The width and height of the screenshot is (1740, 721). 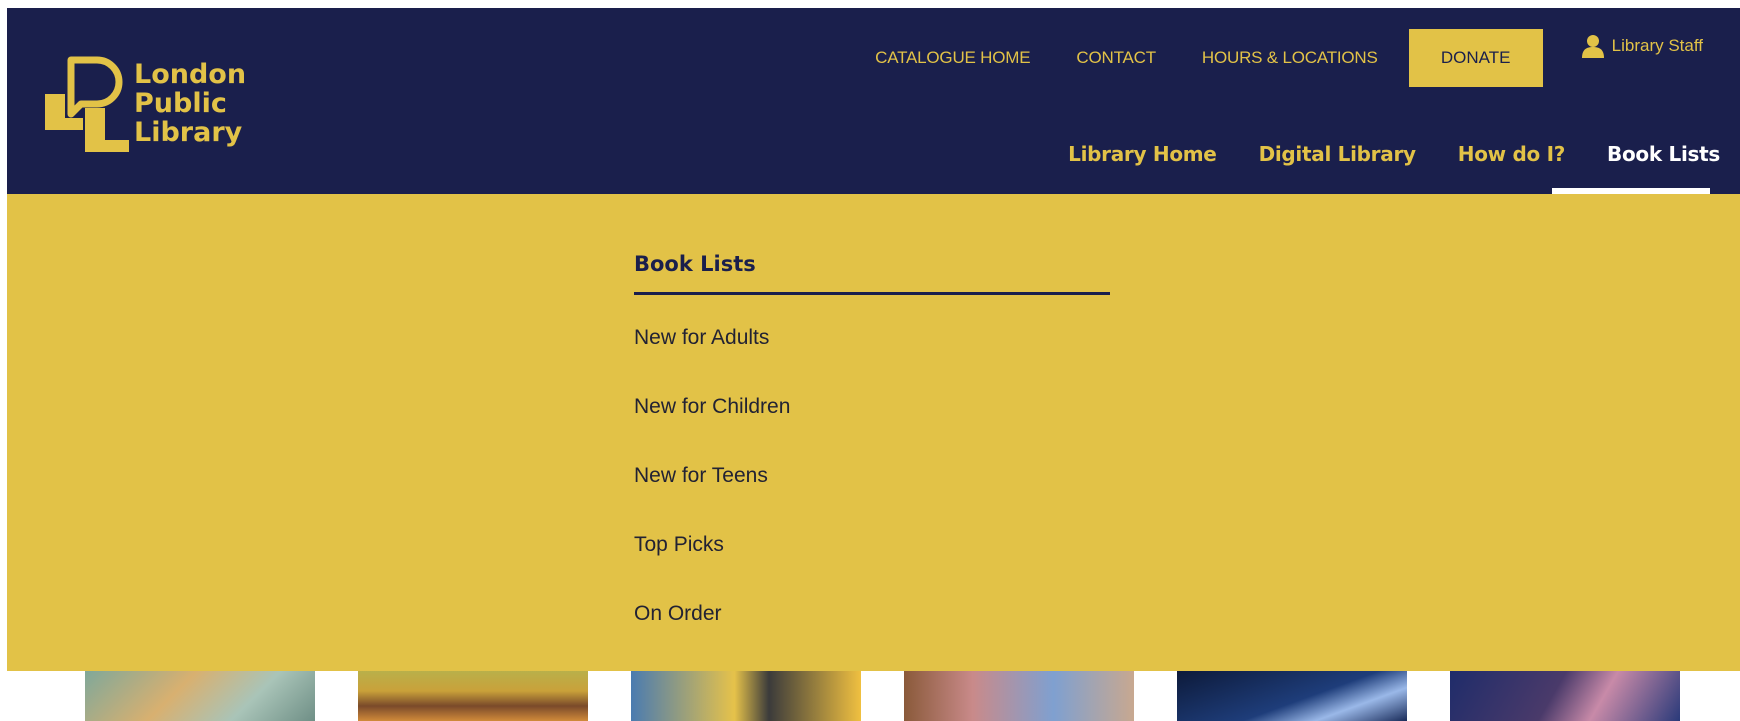 What do you see at coordinates (1663, 154) in the screenshot?
I see `nav-book-lists: Book Lists` at bounding box center [1663, 154].